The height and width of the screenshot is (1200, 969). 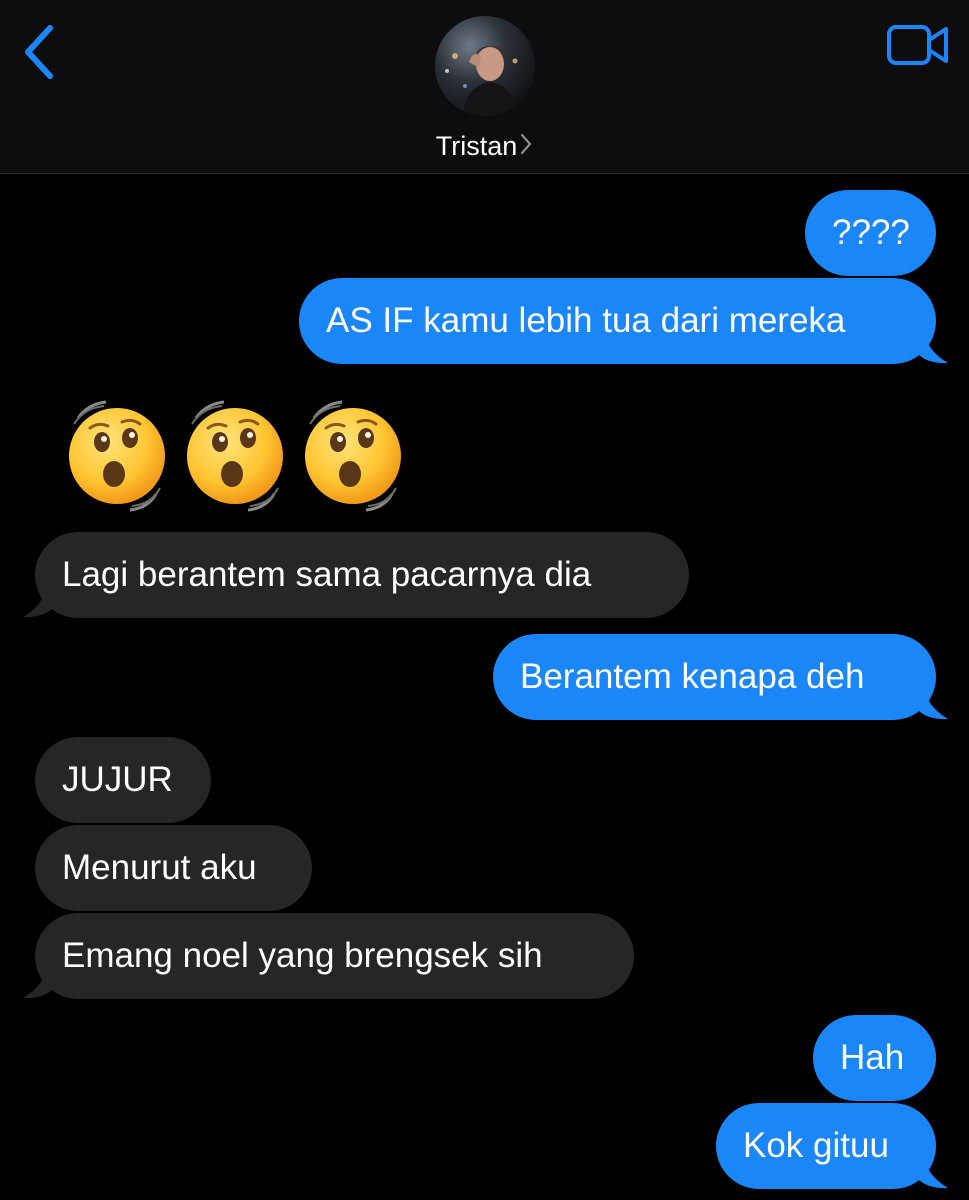 I want to click on conversation-header: Tristan, so click(x=484, y=87).